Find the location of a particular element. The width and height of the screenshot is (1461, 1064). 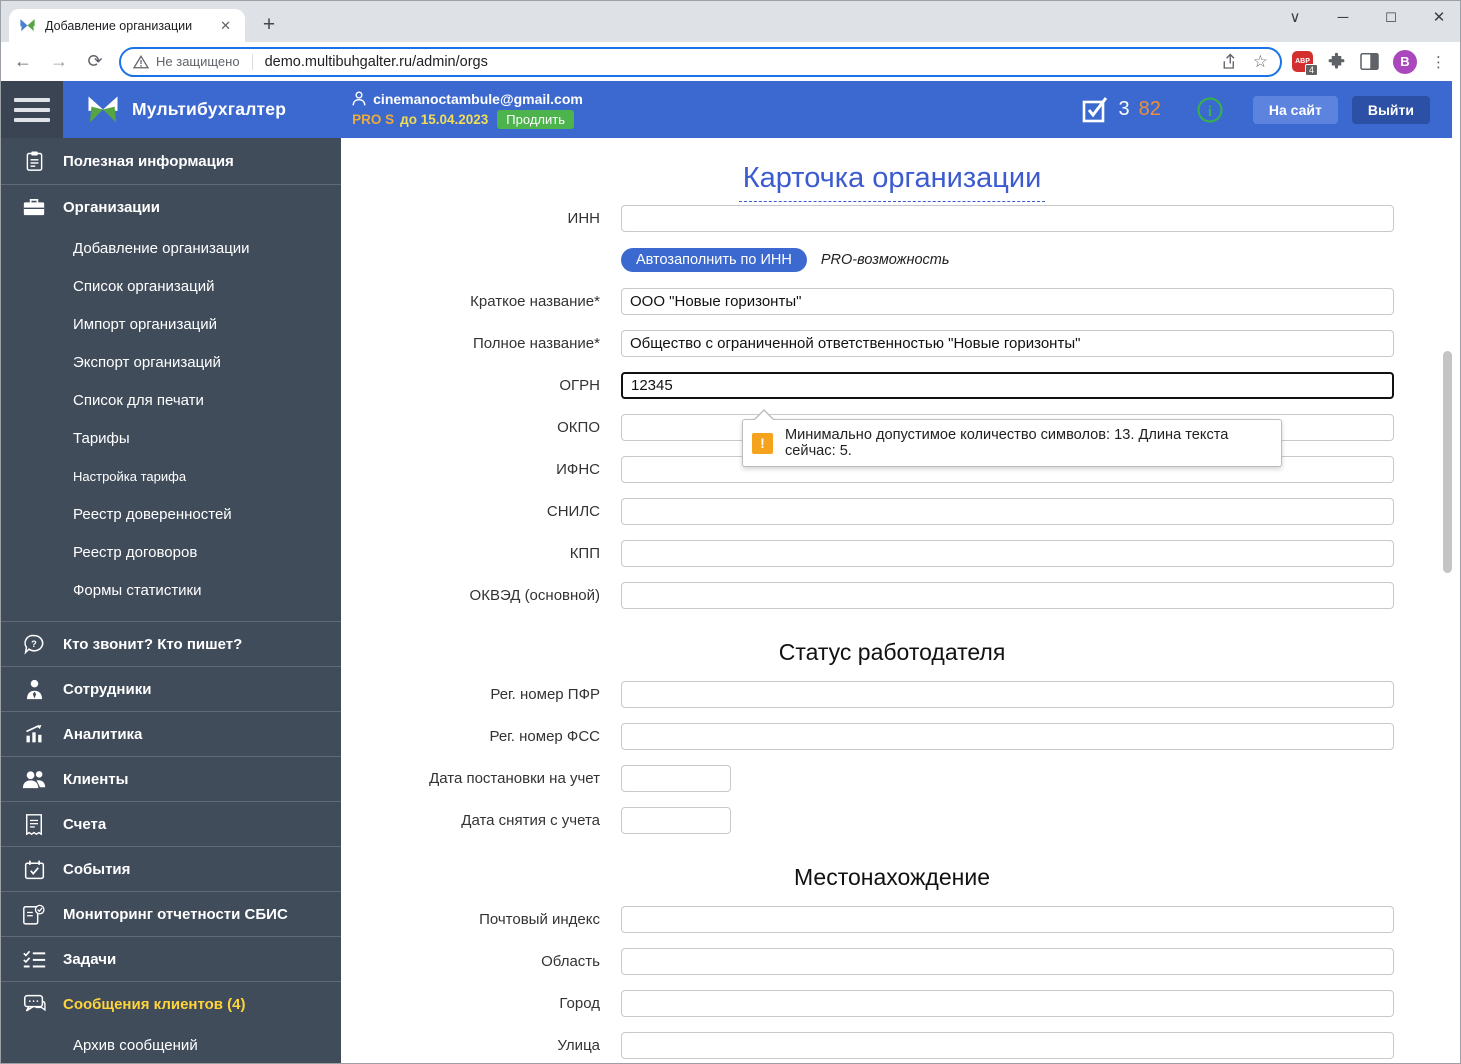

sidebar-item-import-organizations: Импорт организаций is located at coordinates (171, 324).